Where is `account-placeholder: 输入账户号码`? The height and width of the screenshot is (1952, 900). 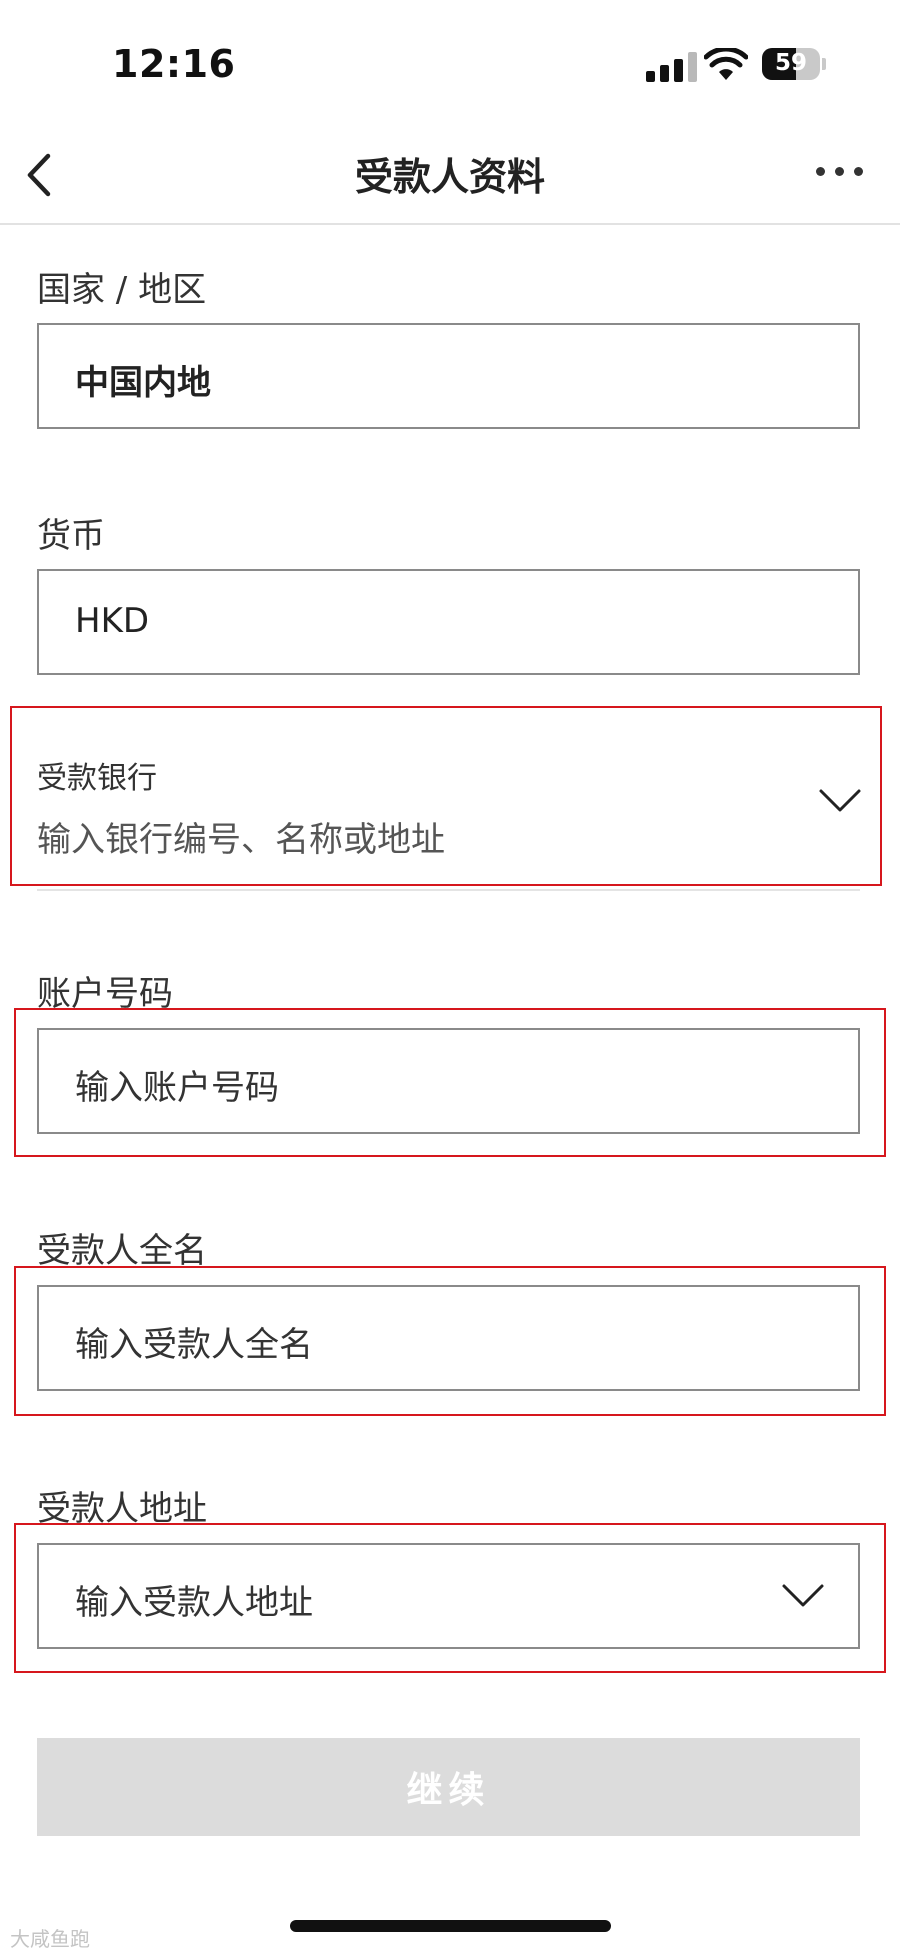 account-placeholder: 输入账户号码 is located at coordinates (177, 1088).